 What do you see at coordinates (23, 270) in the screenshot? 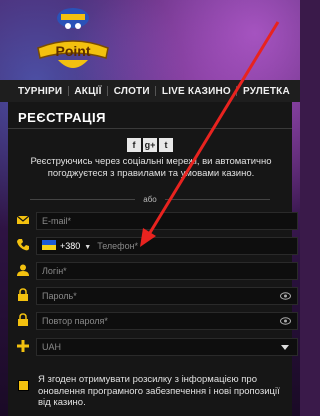
I see `user-icon` at bounding box center [23, 270].